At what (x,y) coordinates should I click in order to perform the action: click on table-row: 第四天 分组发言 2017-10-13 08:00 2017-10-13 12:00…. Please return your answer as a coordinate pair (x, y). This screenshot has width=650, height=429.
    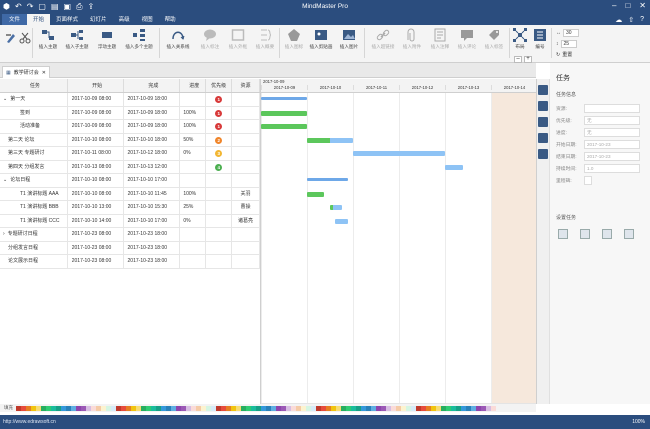
    Looking at the image, I should click on (130, 167).